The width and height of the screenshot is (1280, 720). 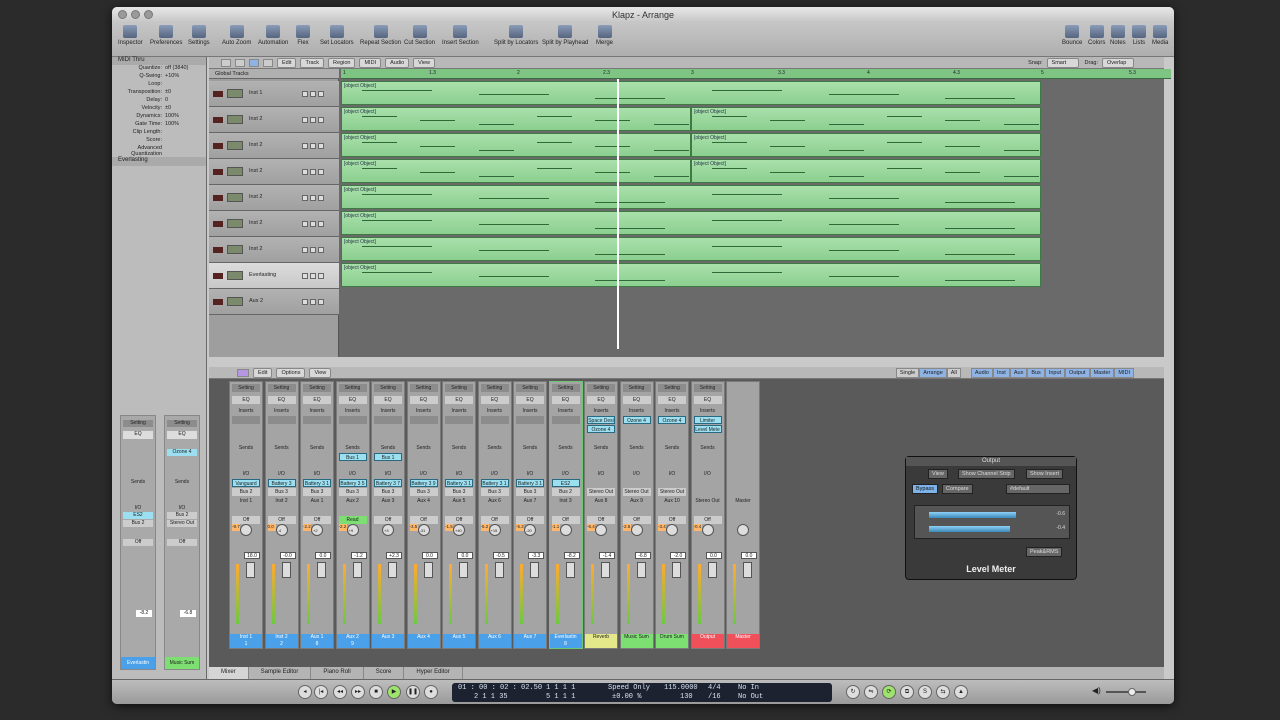 I want to click on sync-icon: ⇆, so click(x=943, y=692).